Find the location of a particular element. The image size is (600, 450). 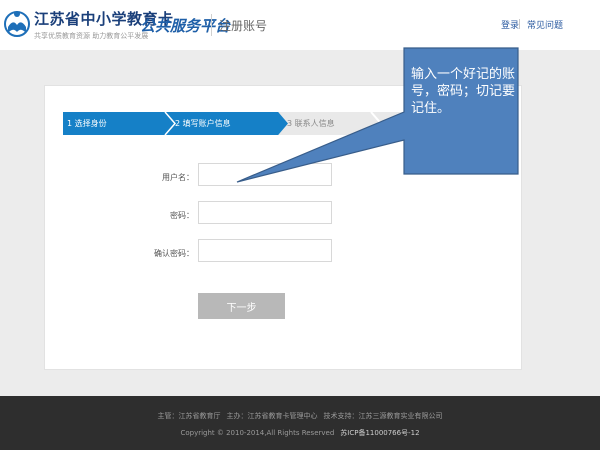

next-step-button: 下一步 is located at coordinates (241, 306).